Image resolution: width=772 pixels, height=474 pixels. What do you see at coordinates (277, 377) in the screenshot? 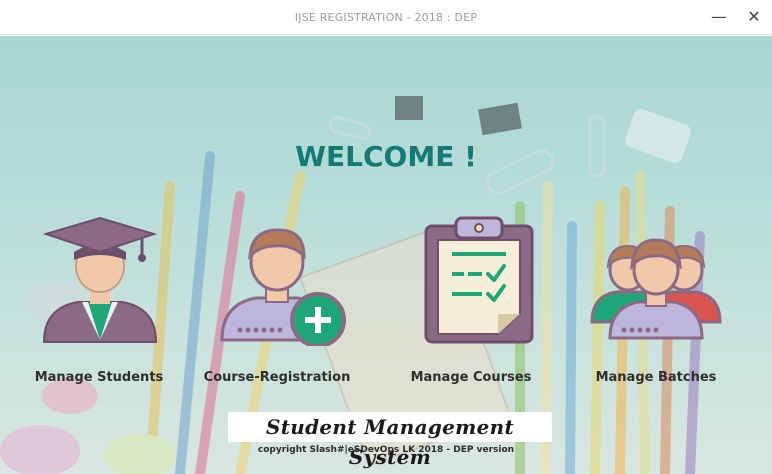
I see `course-registration-label: Course-Registration` at bounding box center [277, 377].